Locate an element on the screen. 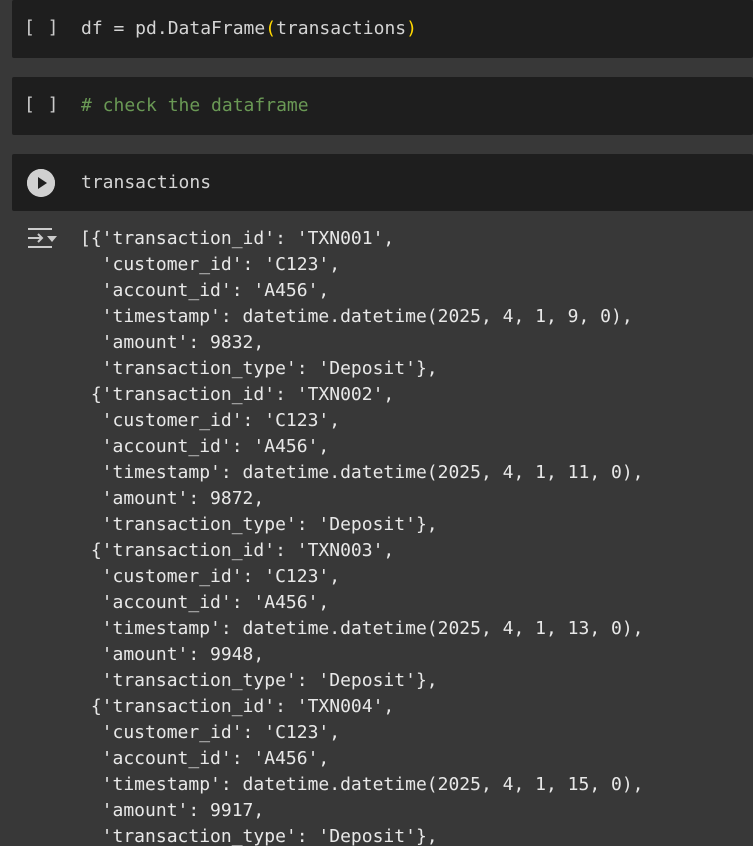 Image resolution: width=753 pixels, height=846 pixels. output-line: {'transaction_id': 'TXN003', is located at coordinates (237, 550).